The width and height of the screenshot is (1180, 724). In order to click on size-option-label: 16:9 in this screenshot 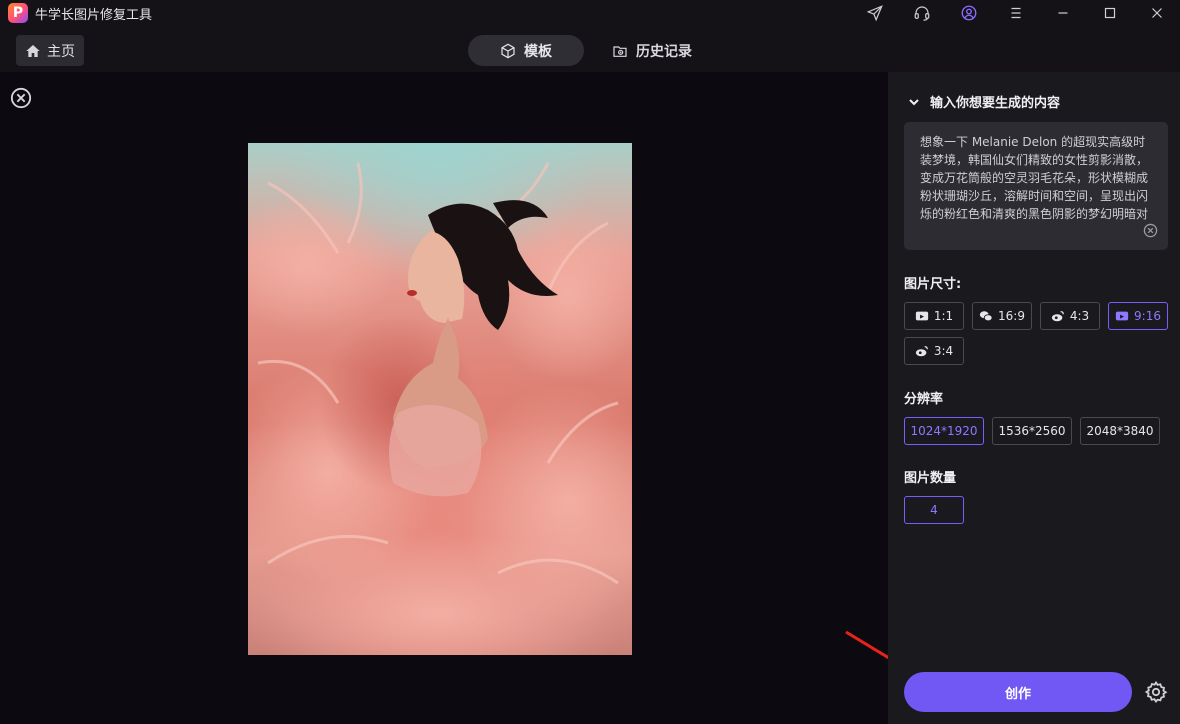, I will do `click(1011, 316)`.